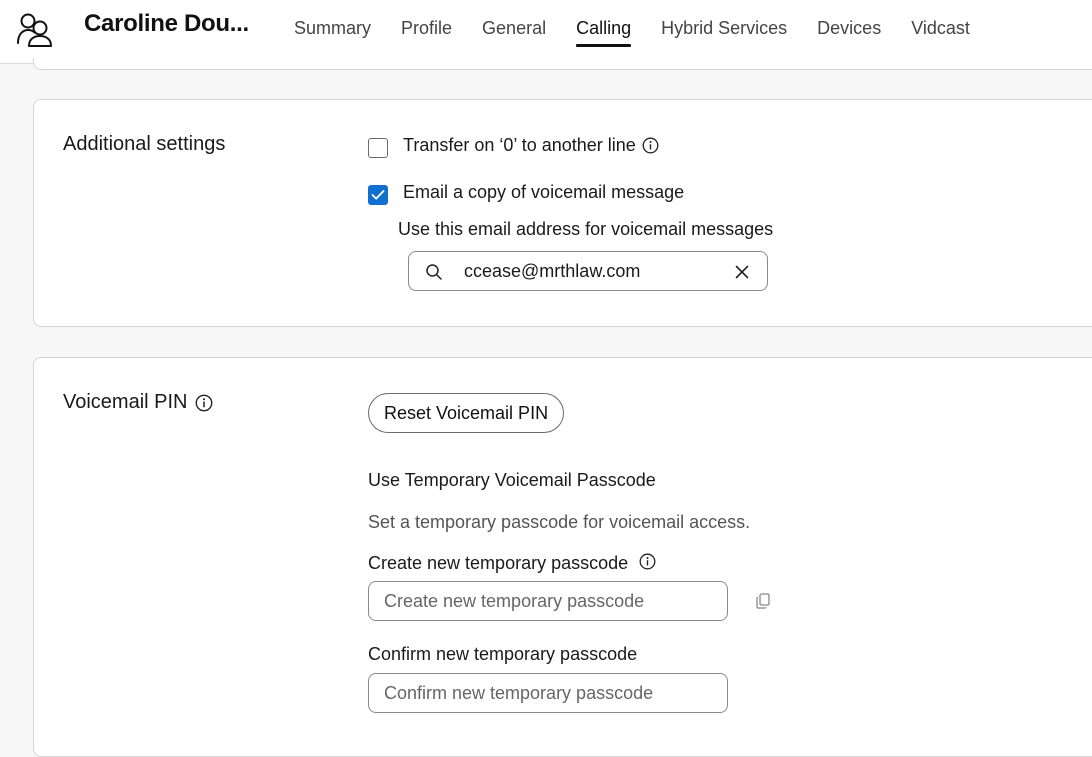 This screenshot has height=757, width=1092. I want to click on email-search-value: ccease@mrthlaw.com, so click(552, 271).